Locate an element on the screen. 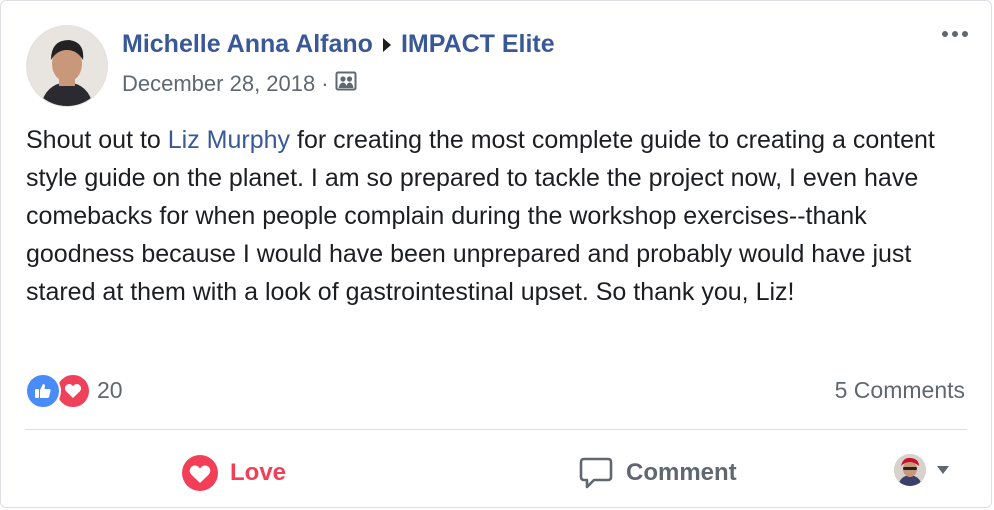  reaction-summary: 20 is located at coordinates (74, 391).